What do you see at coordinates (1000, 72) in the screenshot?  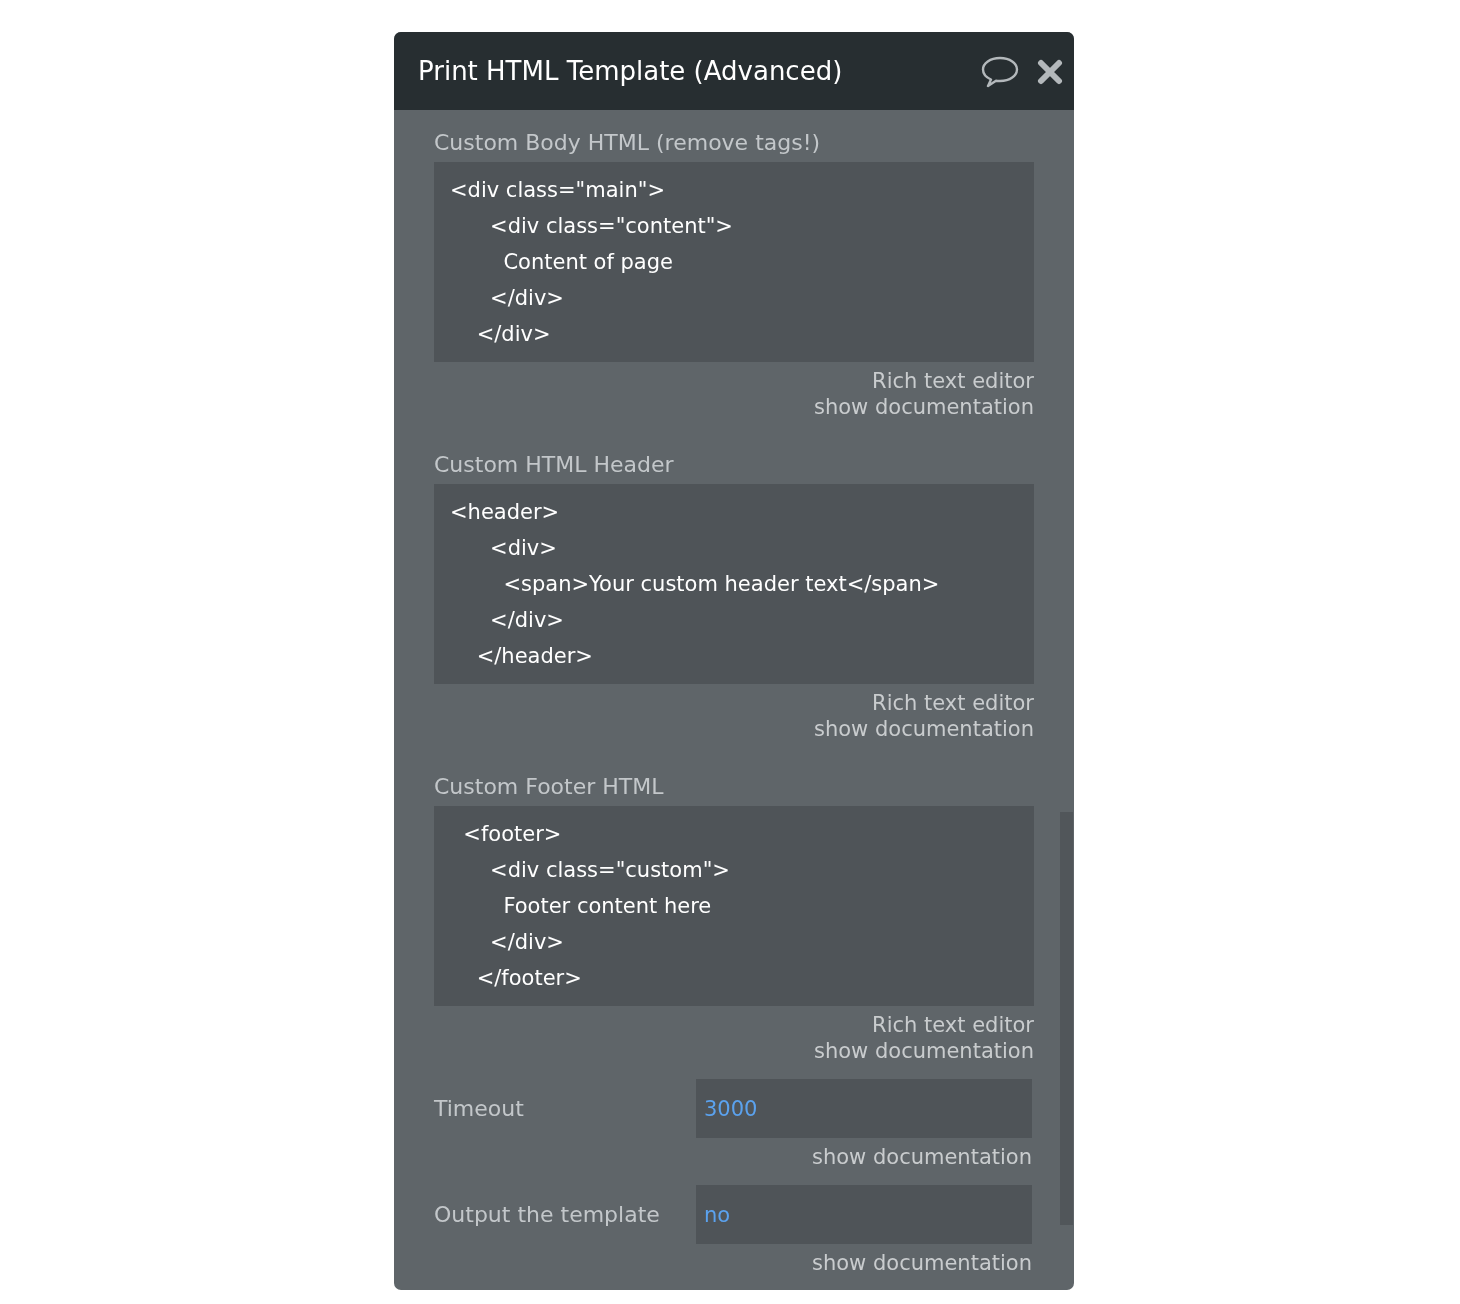 I see `comment-icon` at bounding box center [1000, 72].